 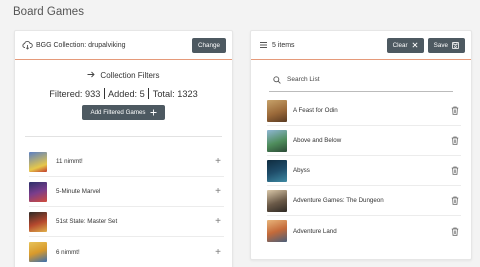 I want to click on filtered-count: Filtered: 933, so click(x=75, y=94).